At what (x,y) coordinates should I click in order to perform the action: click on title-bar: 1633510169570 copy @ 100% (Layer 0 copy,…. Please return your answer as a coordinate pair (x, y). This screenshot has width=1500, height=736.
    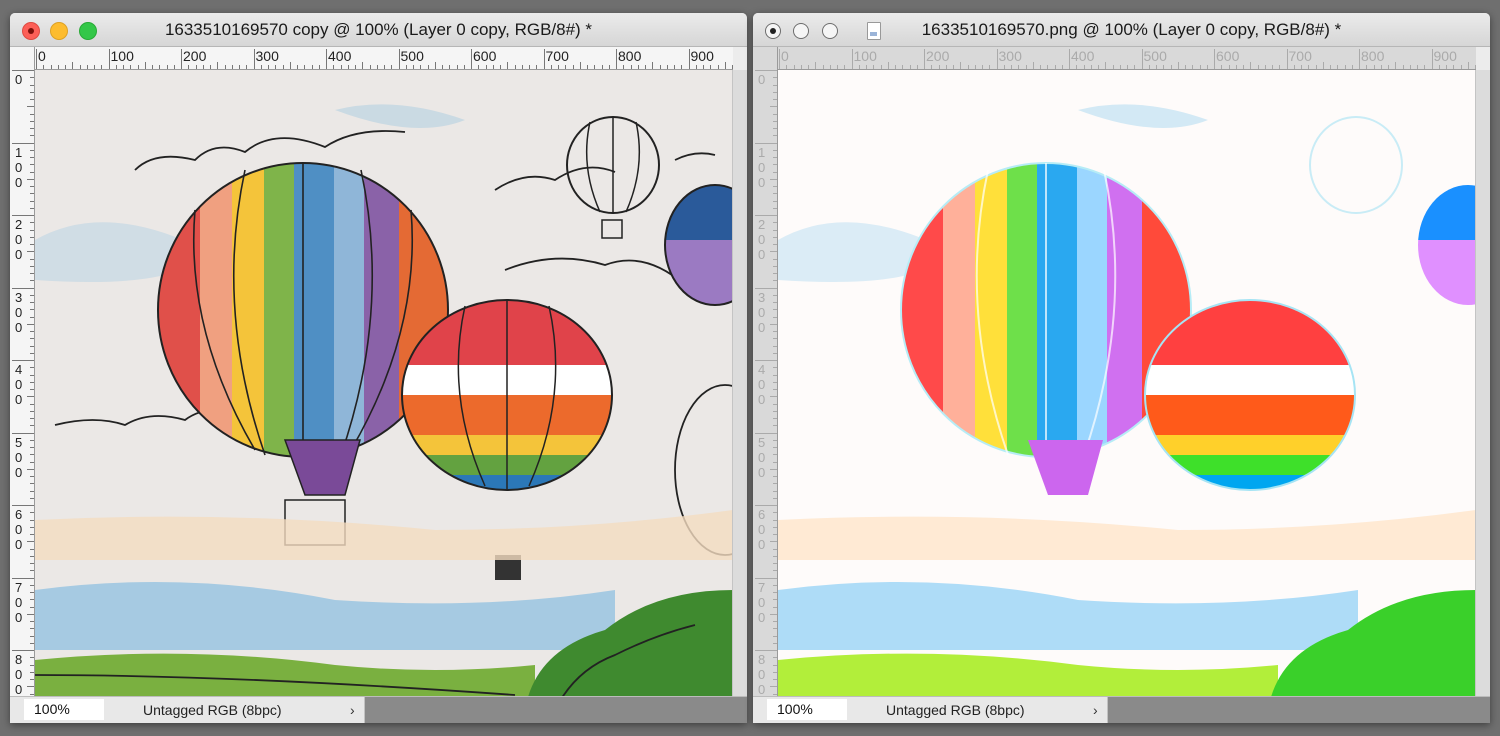
    Looking at the image, I should click on (378, 30).